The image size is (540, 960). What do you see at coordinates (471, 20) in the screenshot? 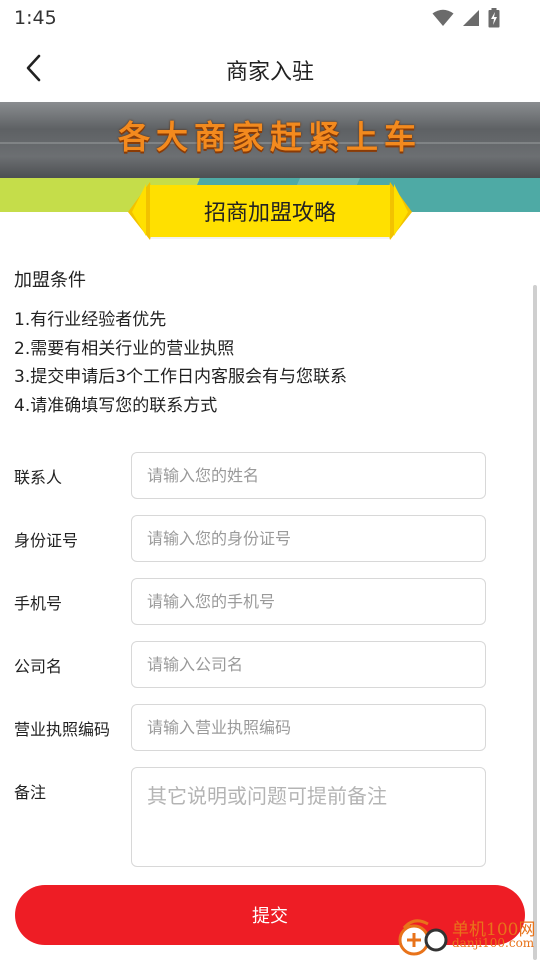
I see `signal-icon` at bounding box center [471, 20].